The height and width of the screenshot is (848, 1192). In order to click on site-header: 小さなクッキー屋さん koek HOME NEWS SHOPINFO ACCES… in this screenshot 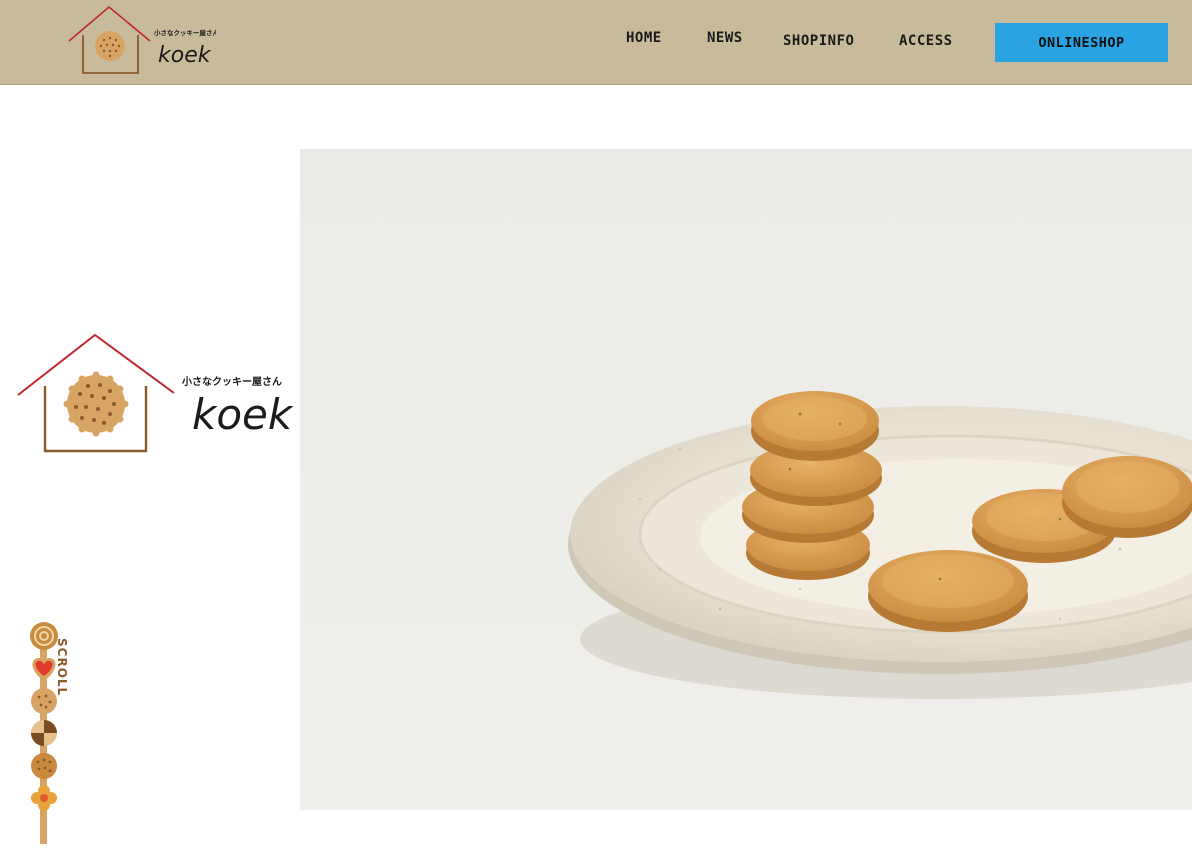, I will do `click(596, 42)`.